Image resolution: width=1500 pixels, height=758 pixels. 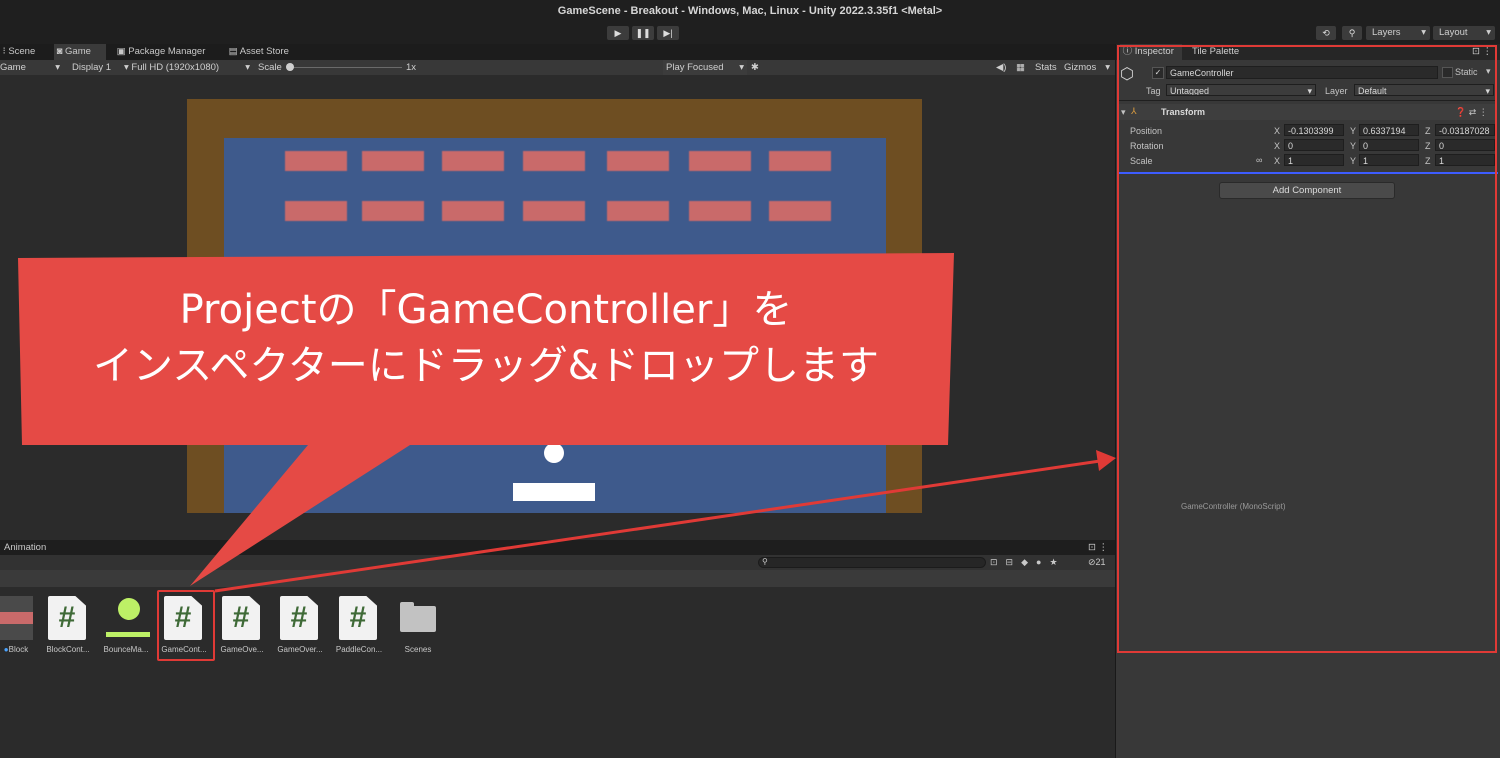 What do you see at coordinates (1092, 562) in the screenshot?
I see `eye-slash-icon: ⊘` at bounding box center [1092, 562].